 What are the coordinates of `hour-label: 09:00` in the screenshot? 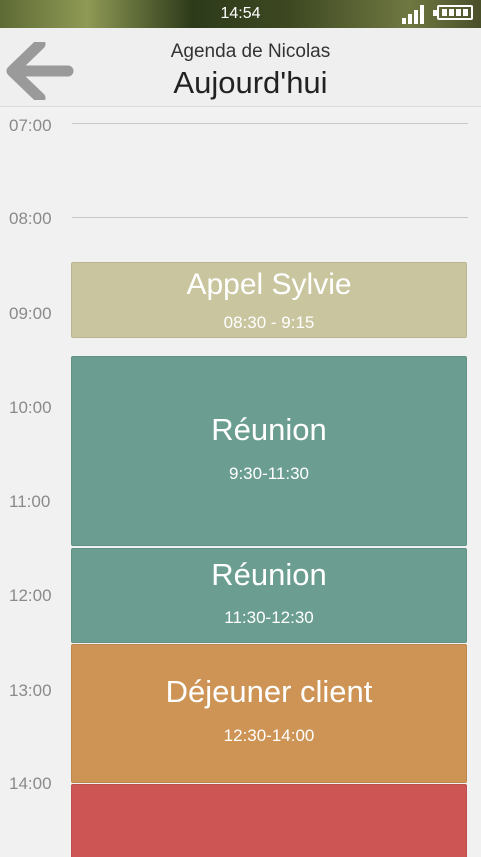 It's located at (30, 313).